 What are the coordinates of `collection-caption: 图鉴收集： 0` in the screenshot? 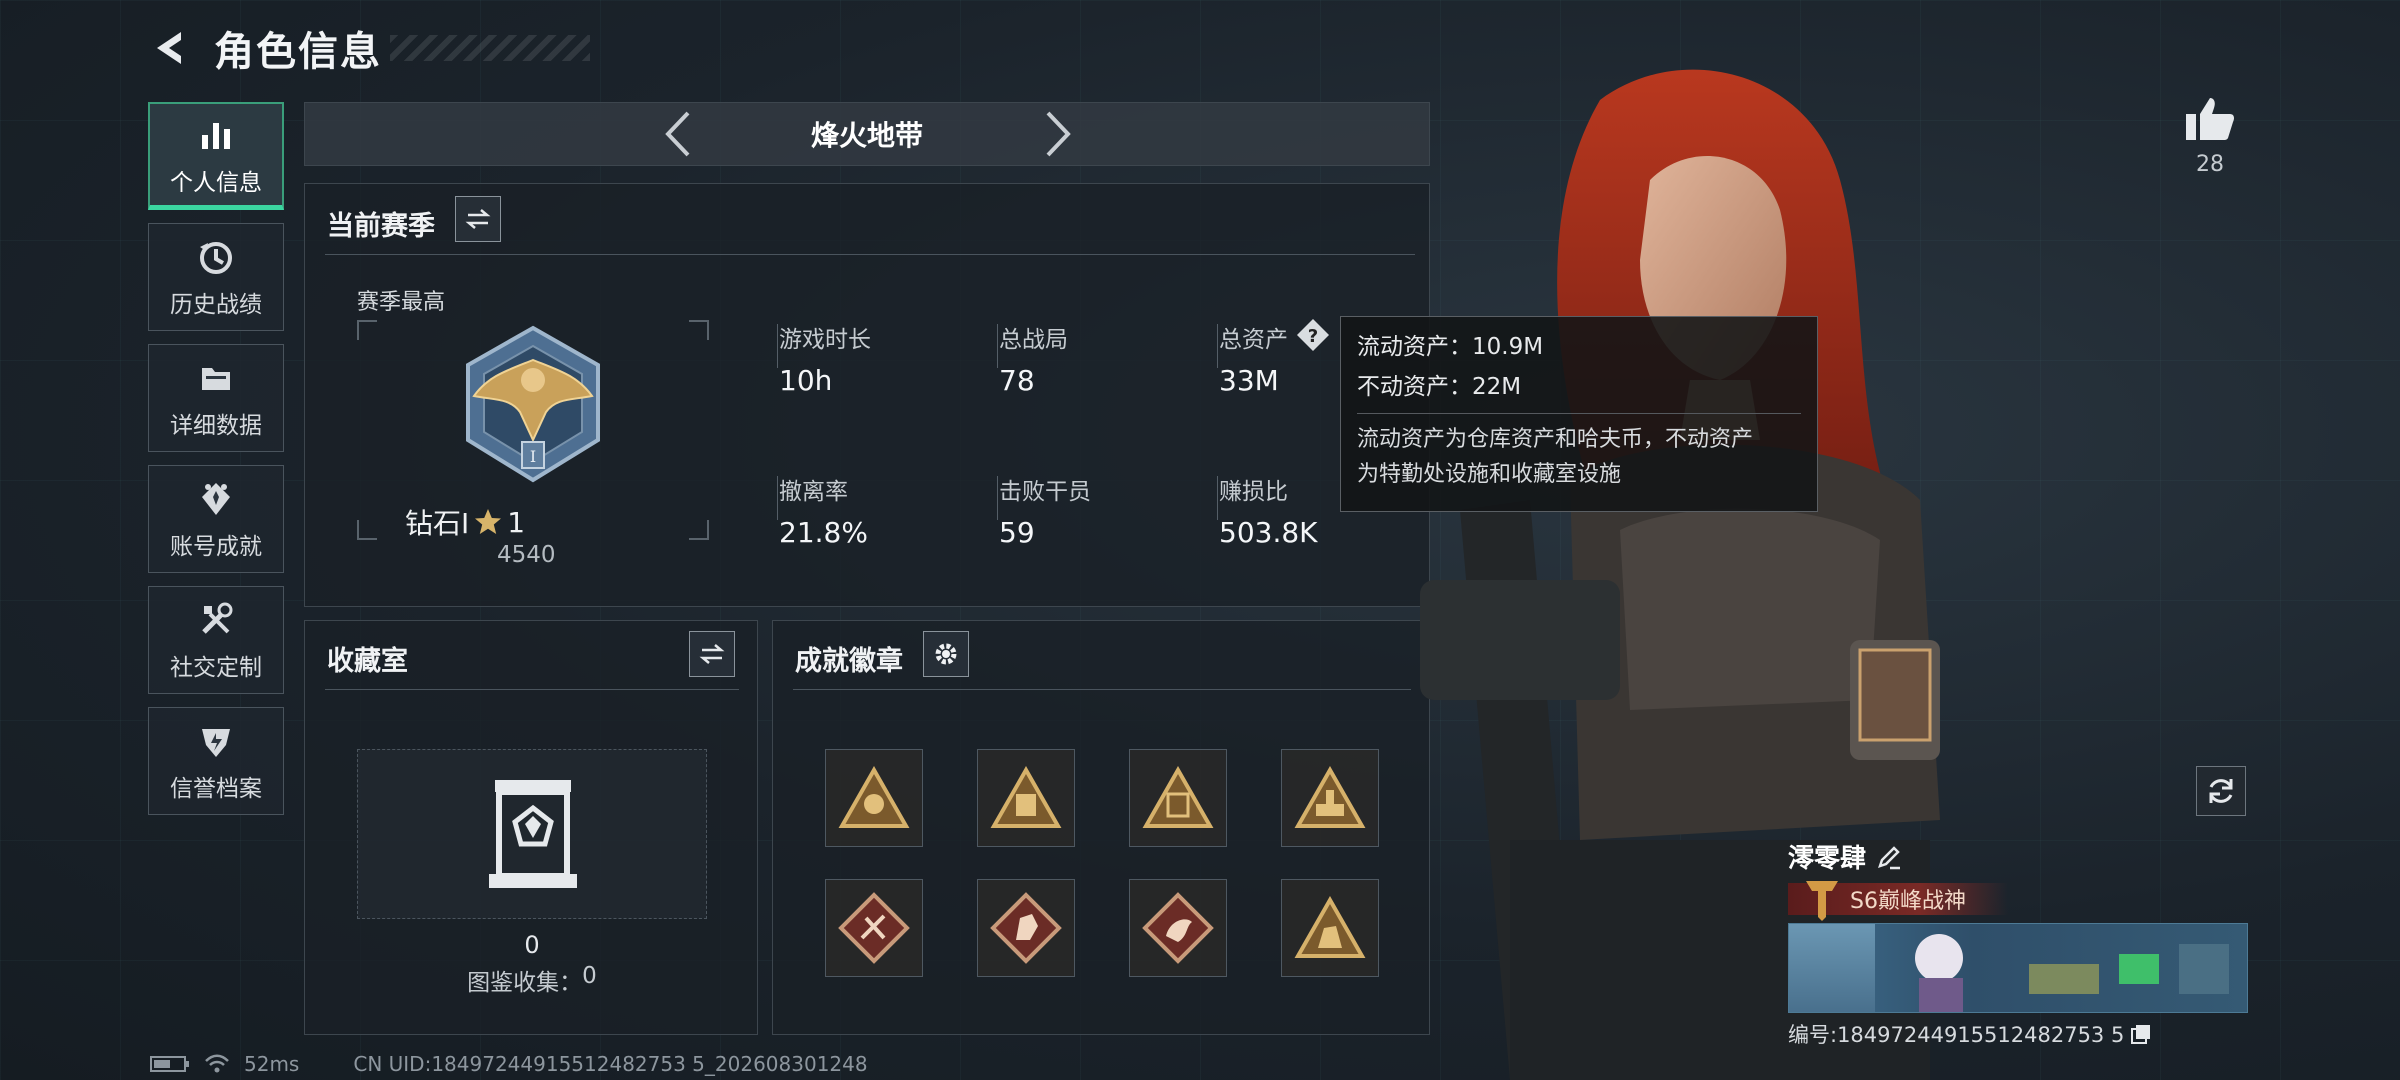 It's located at (532, 979).